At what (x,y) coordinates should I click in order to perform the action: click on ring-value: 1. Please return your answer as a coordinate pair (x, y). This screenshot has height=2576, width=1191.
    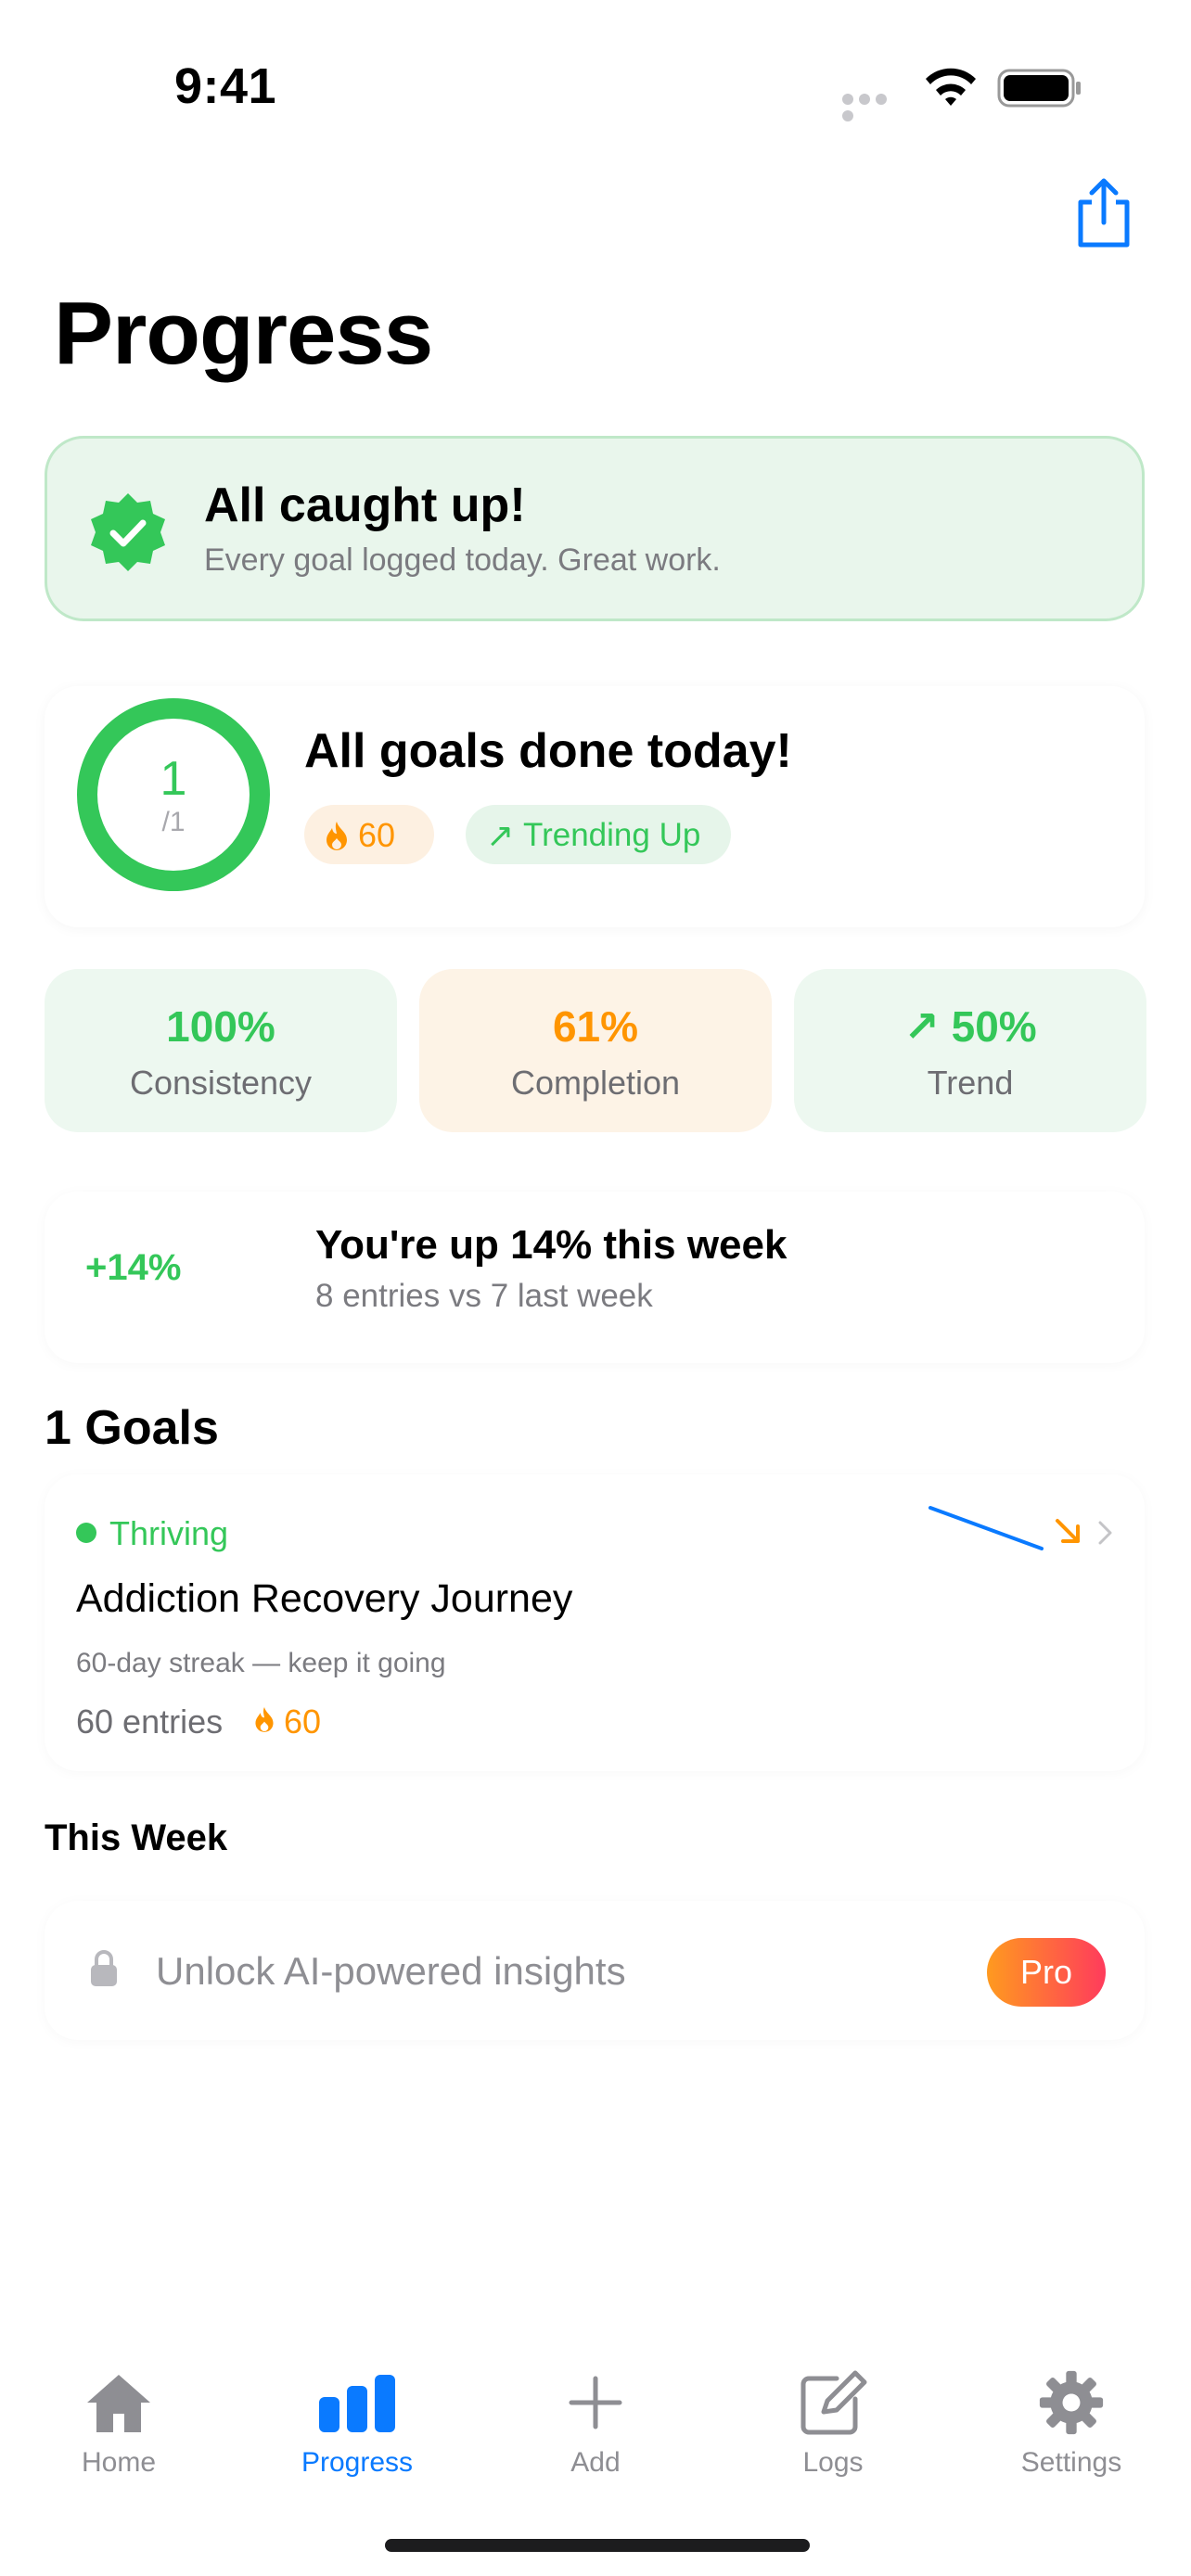
    Looking at the image, I should click on (173, 779).